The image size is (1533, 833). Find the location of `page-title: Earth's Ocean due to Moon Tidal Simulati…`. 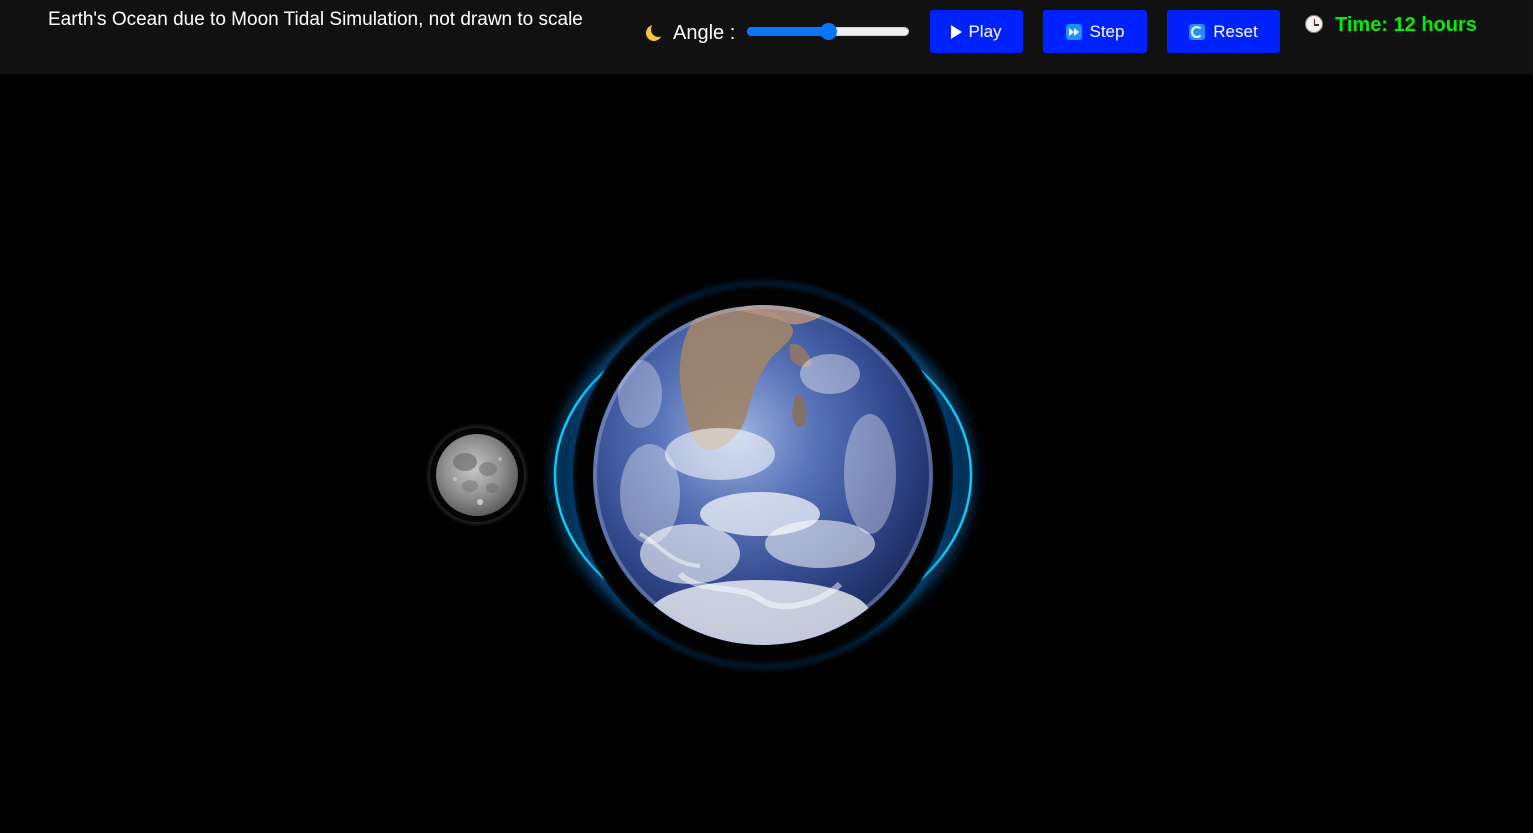

page-title: Earth's Ocean due to Moon Tidal Simulati… is located at coordinates (315, 19).